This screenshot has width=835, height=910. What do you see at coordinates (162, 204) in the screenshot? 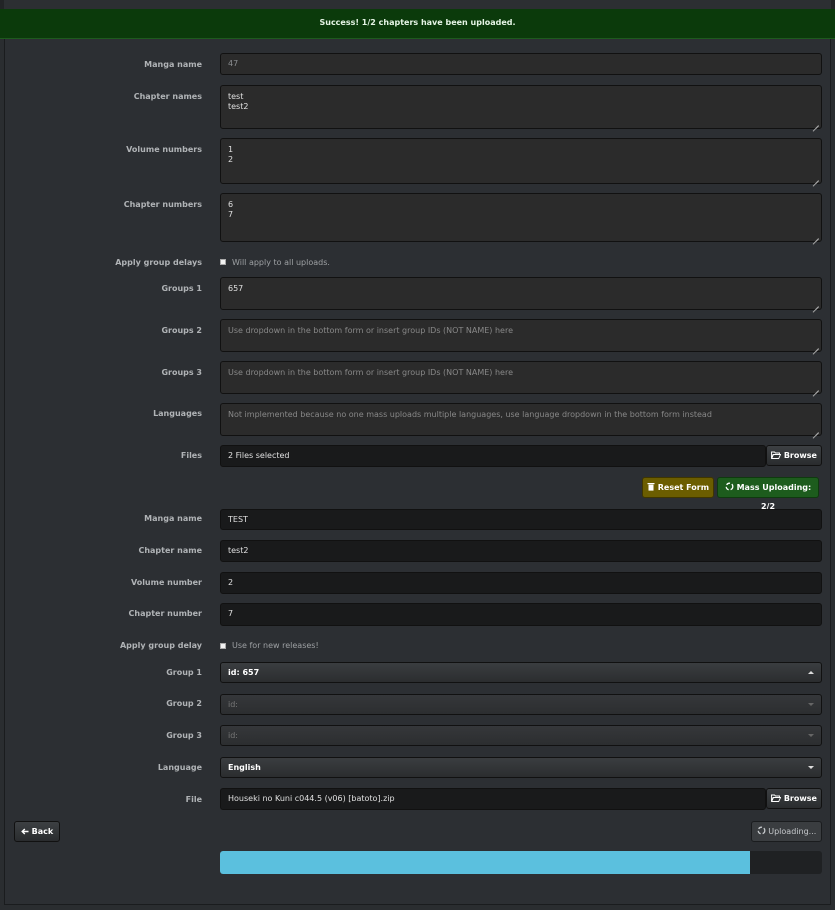
I see `chapter-numbers-label: Chapter numbers` at bounding box center [162, 204].